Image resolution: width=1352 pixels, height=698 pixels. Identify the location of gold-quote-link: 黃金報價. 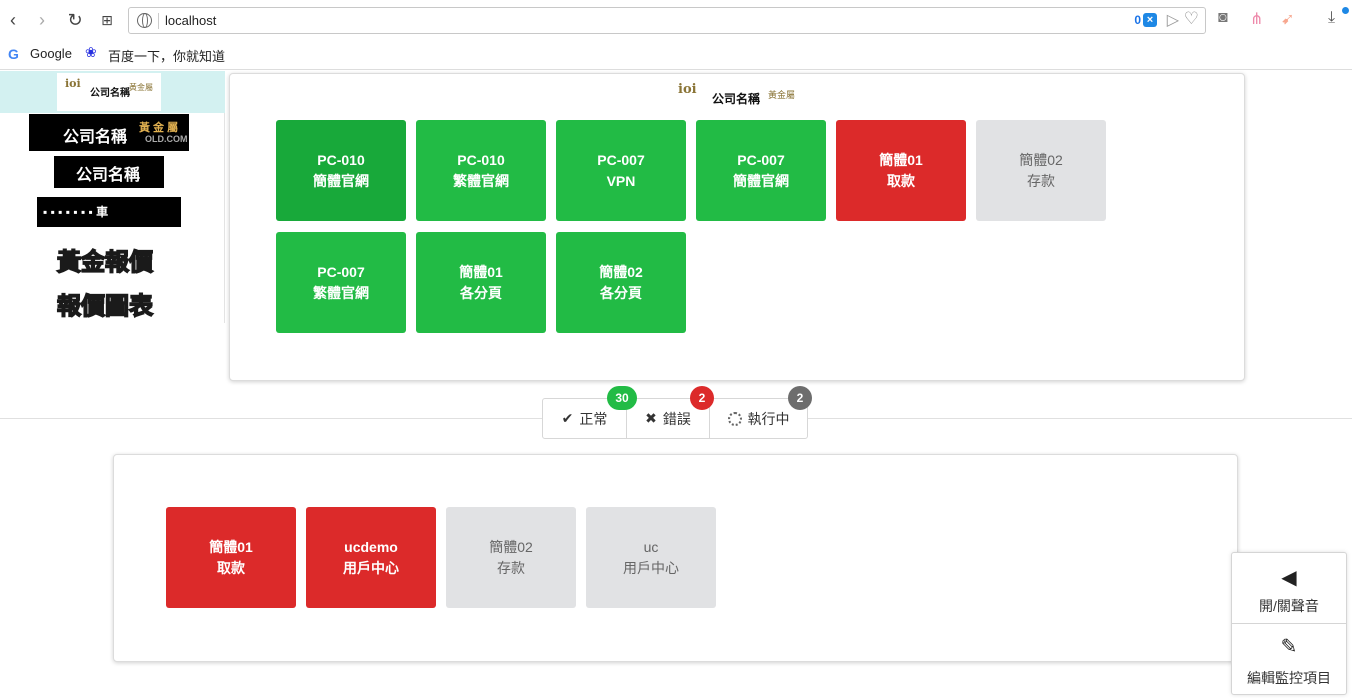
(105, 259).